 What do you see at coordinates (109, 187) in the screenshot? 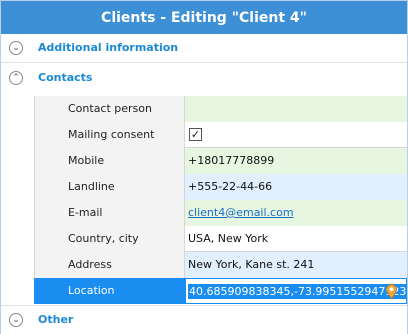
I see `field-label: Landline` at bounding box center [109, 187].